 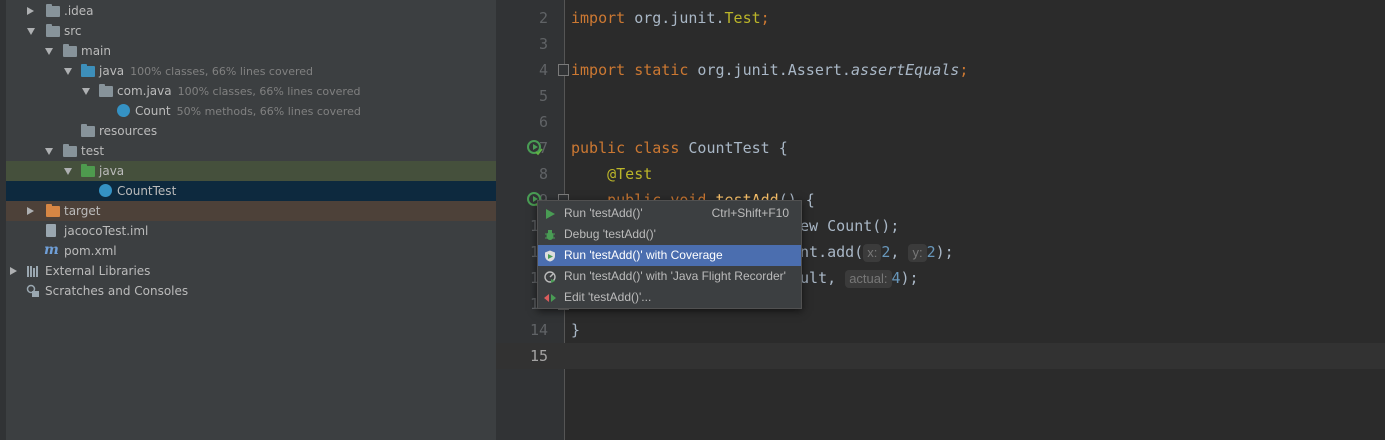 I want to click on tree-item-count-class: Count 50% methods, 66% lines covered, so click(x=251, y=111).